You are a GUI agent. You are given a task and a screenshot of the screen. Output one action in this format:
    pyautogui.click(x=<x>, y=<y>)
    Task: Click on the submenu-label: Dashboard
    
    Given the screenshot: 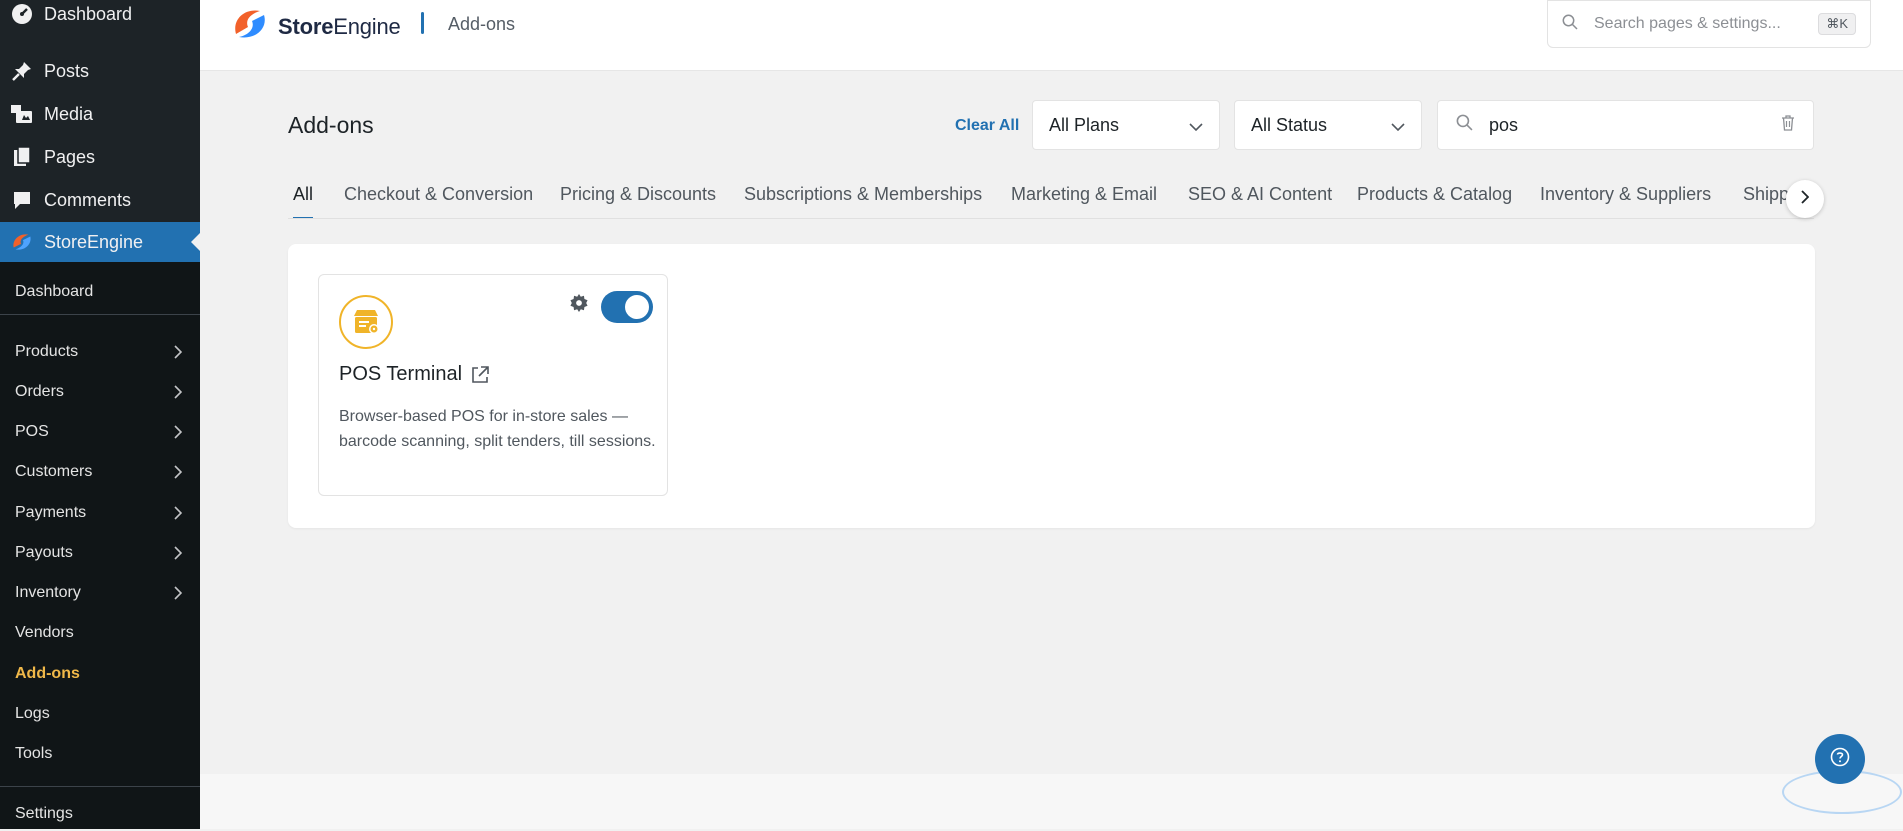 What is the action you would take?
    pyautogui.click(x=54, y=291)
    